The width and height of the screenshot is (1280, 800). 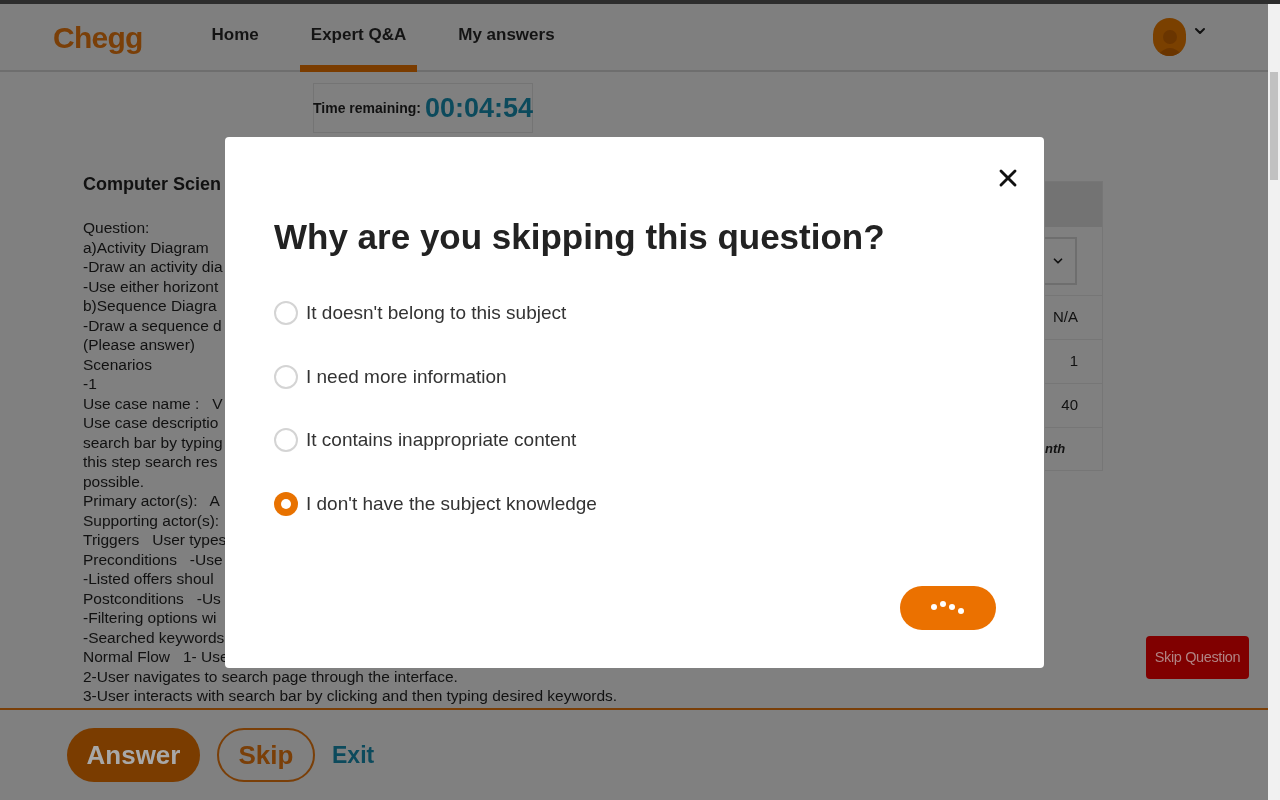 I want to click on question-text-line: Preconditions -Use, so click(x=153, y=559).